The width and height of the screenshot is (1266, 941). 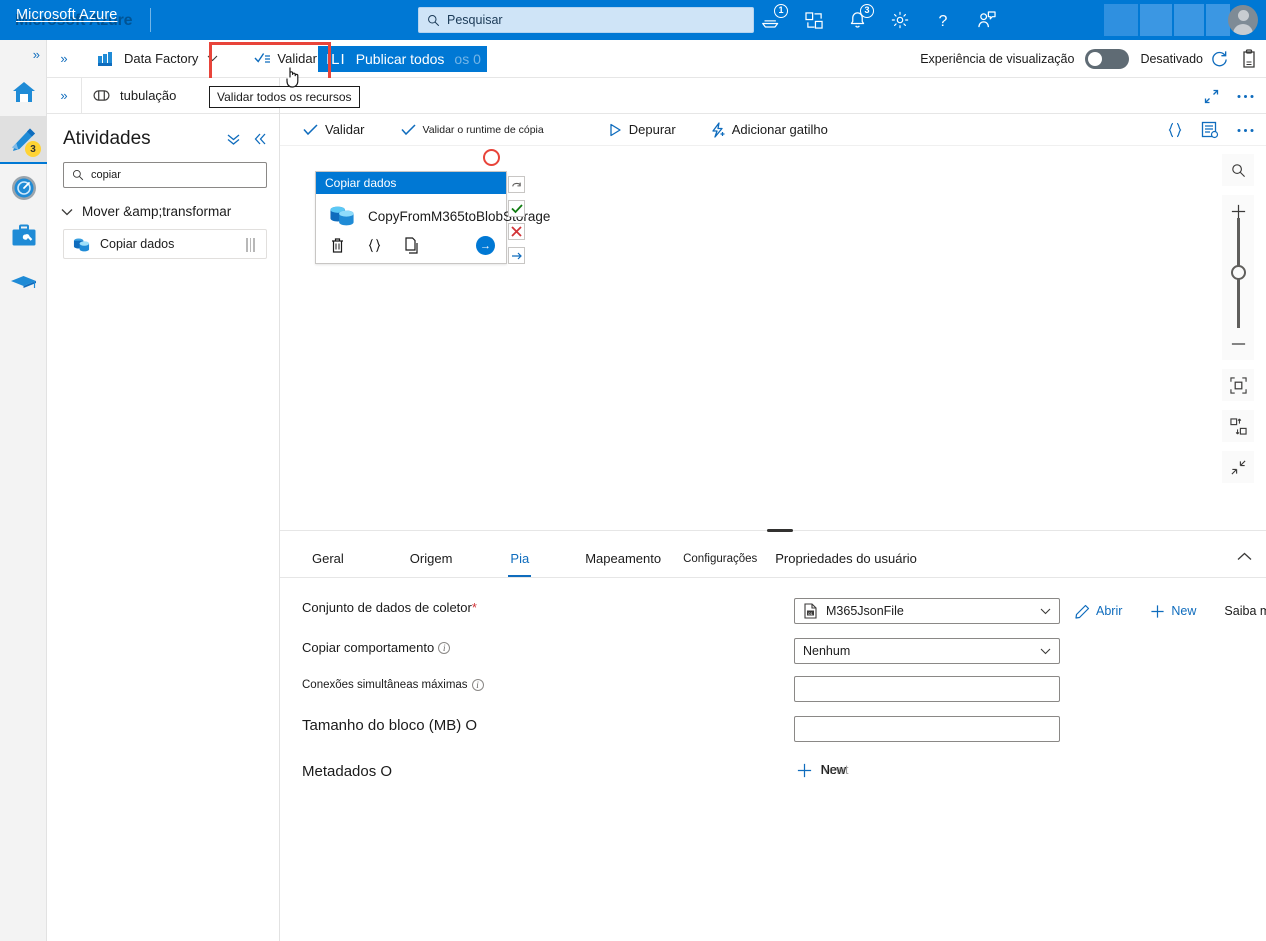 What do you see at coordinates (432, 217) in the screenshot?
I see `activity-node-copy-data: Copiar dados CopyFromM365toBlobStorage →` at bounding box center [432, 217].